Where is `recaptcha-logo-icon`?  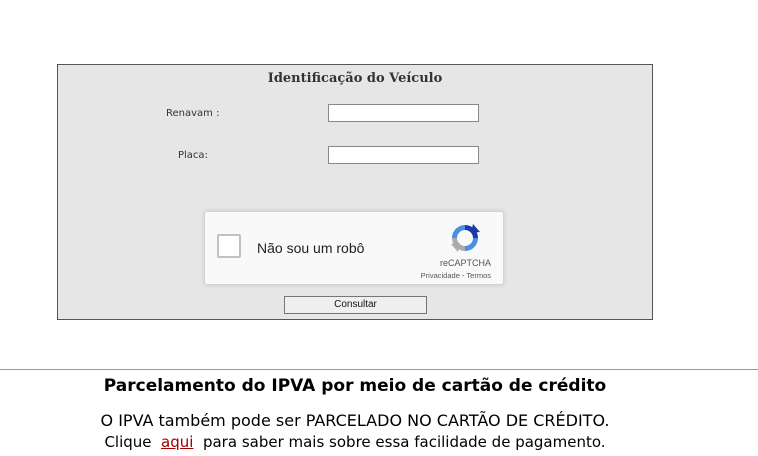 recaptcha-logo-icon is located at coordinates (465, 238).